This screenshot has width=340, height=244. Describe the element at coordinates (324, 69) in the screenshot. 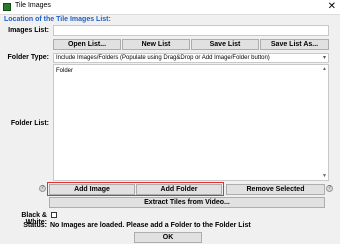

I see `scroll-up-icon: ▲` at that location.